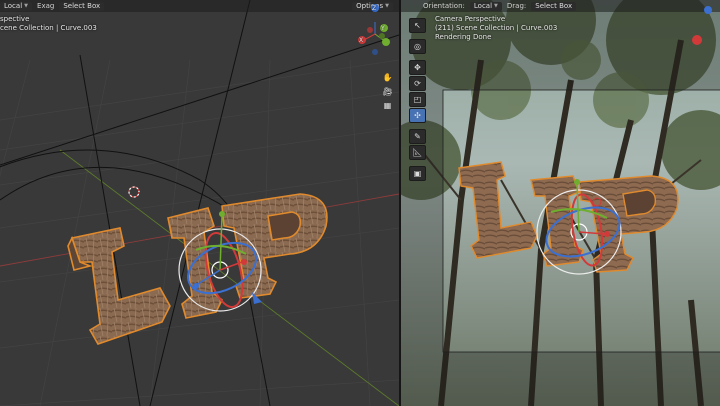 The width and height of the screenshot is (720, 406). What do you see at coordinates (417, 136) in the screenshot?
I see `annotate-icon: ✎` at bounding box center [417, 136].